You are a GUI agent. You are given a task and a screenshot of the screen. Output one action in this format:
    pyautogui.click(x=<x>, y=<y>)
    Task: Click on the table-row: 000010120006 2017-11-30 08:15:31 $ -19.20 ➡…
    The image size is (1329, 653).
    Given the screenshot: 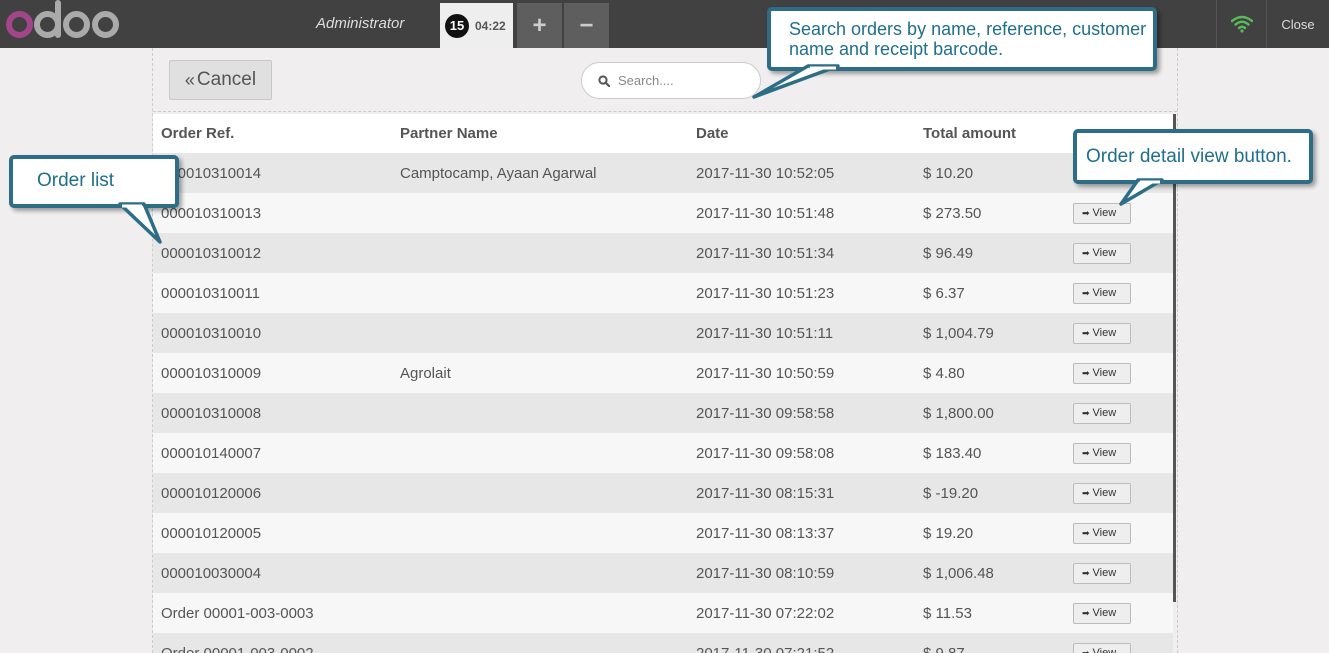 What is the action you would take?
    pyautogui.click(x=663, y=493)
    